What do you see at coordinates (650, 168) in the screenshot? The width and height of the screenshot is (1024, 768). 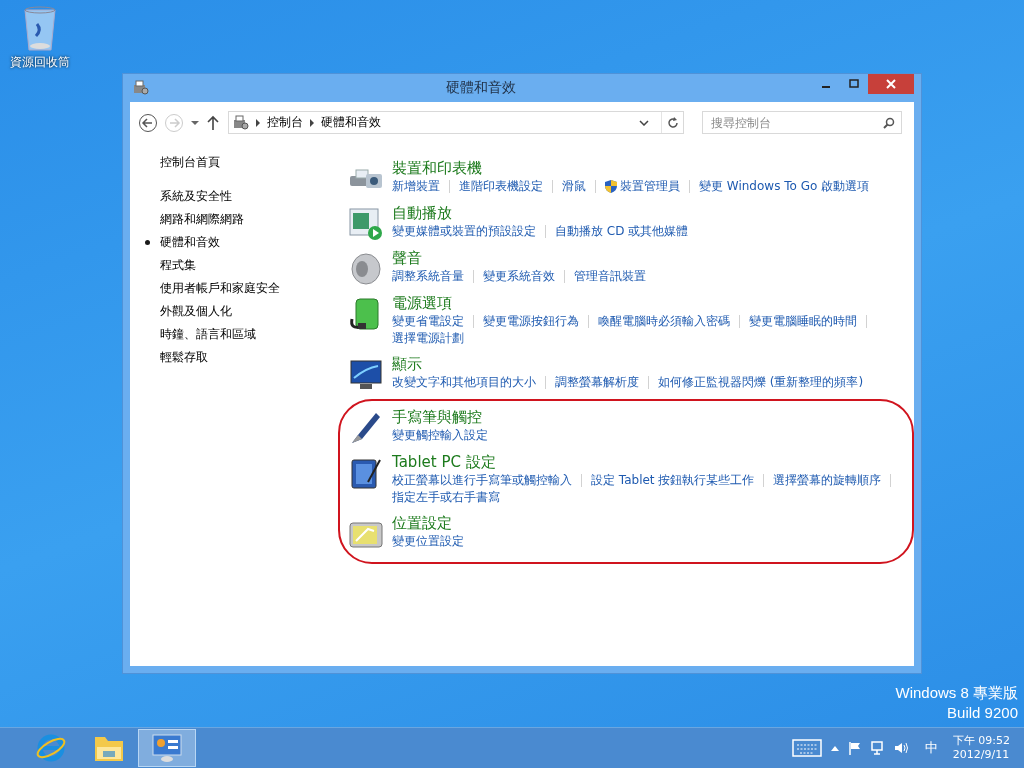 I see `category-title-link: 裝置和印表機` at bounding box center [650, 168].